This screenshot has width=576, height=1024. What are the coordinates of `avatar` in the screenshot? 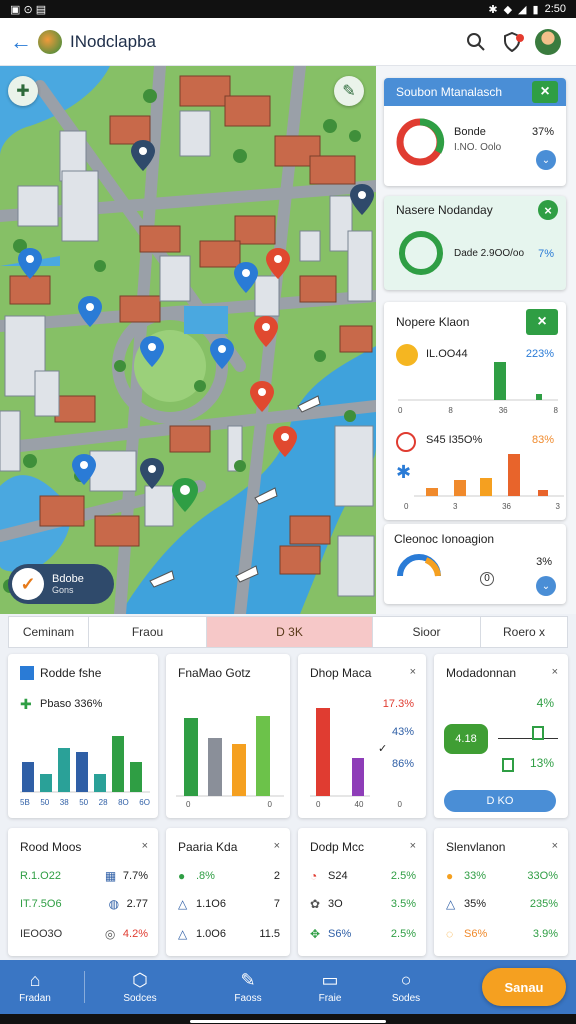 It's located at (548, 41).